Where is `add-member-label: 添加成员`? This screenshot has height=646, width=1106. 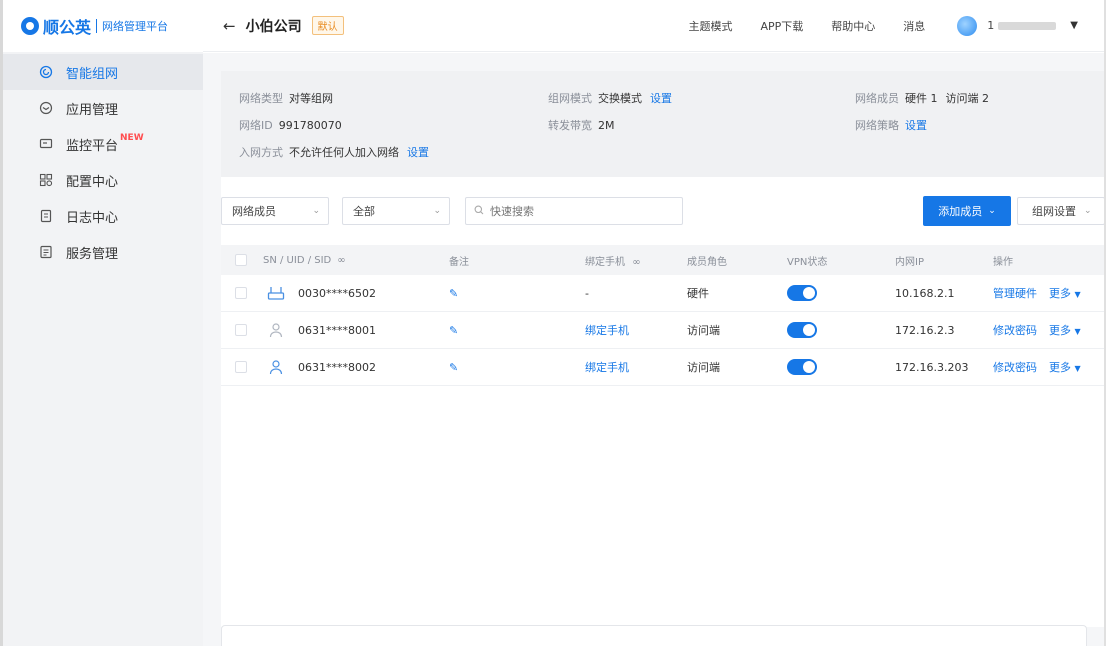
add-member-label: 添加成员 is located at coordinates (960, 211).